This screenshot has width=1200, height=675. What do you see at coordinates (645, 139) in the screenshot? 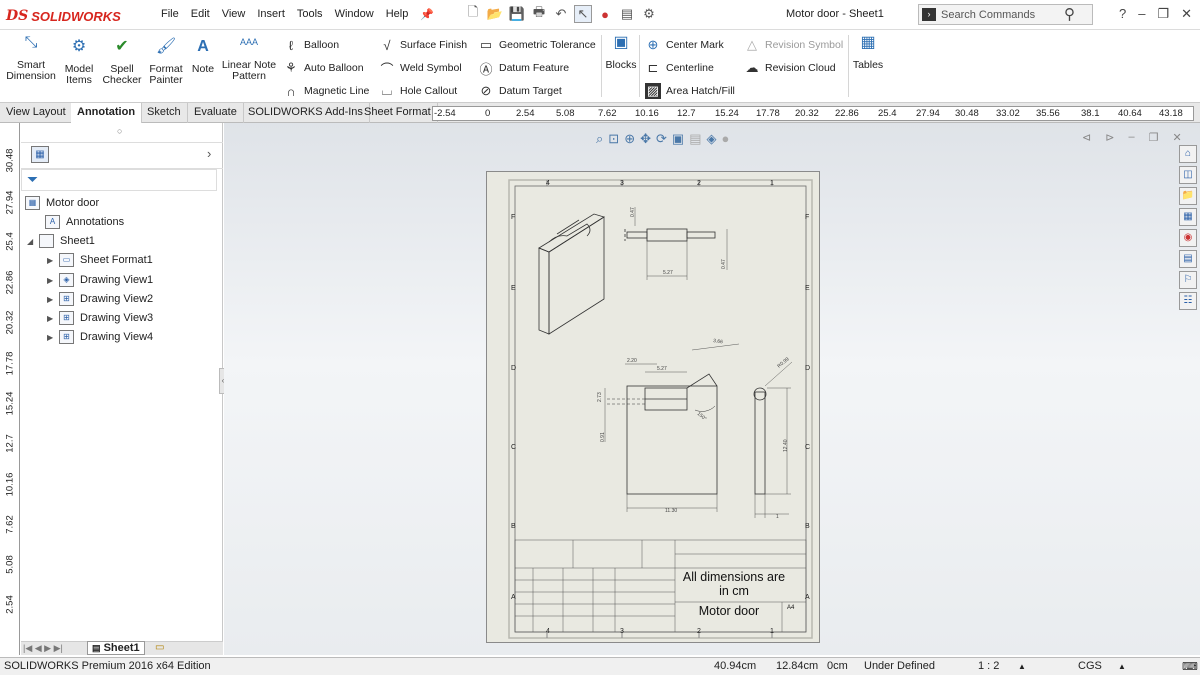
I see `pan-icon: ✥` at bounding box center [645, 139].